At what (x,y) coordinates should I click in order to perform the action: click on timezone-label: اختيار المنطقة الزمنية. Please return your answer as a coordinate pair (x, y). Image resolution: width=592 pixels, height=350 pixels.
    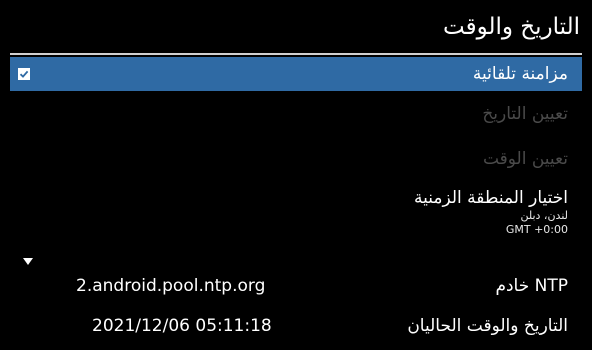
    Looking at the image, I should click on (491, 198).